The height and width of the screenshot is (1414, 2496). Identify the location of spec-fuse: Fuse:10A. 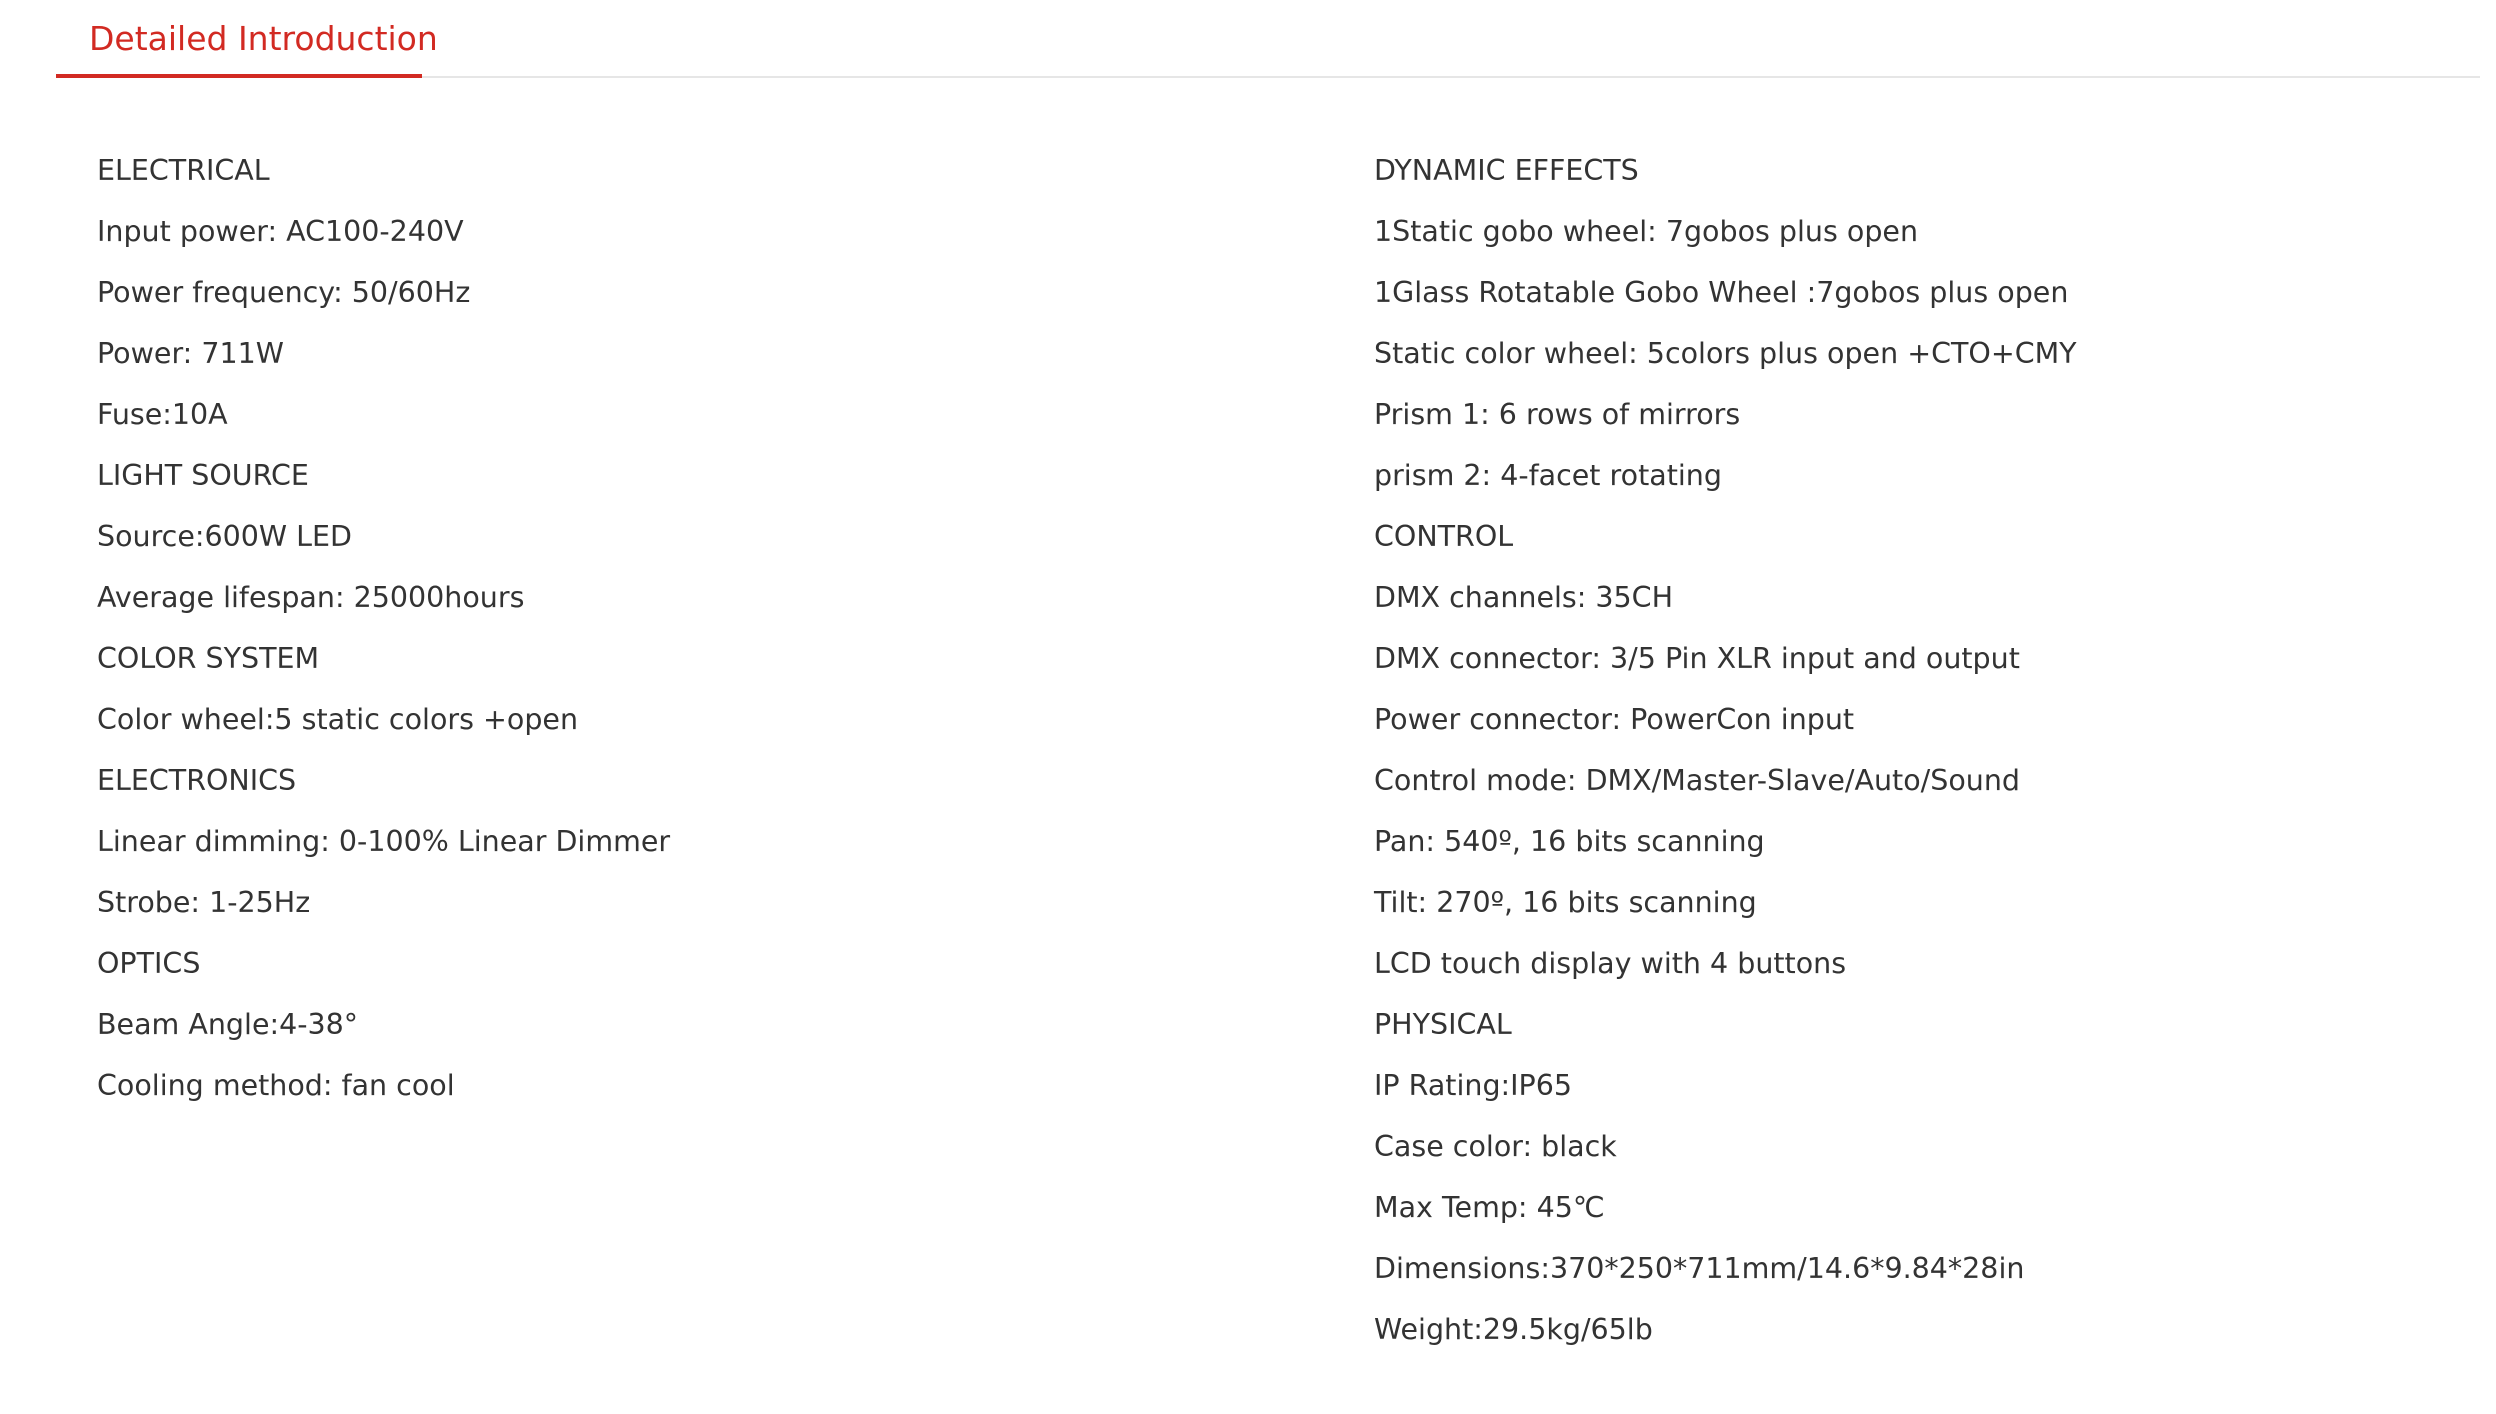
(162, 414).